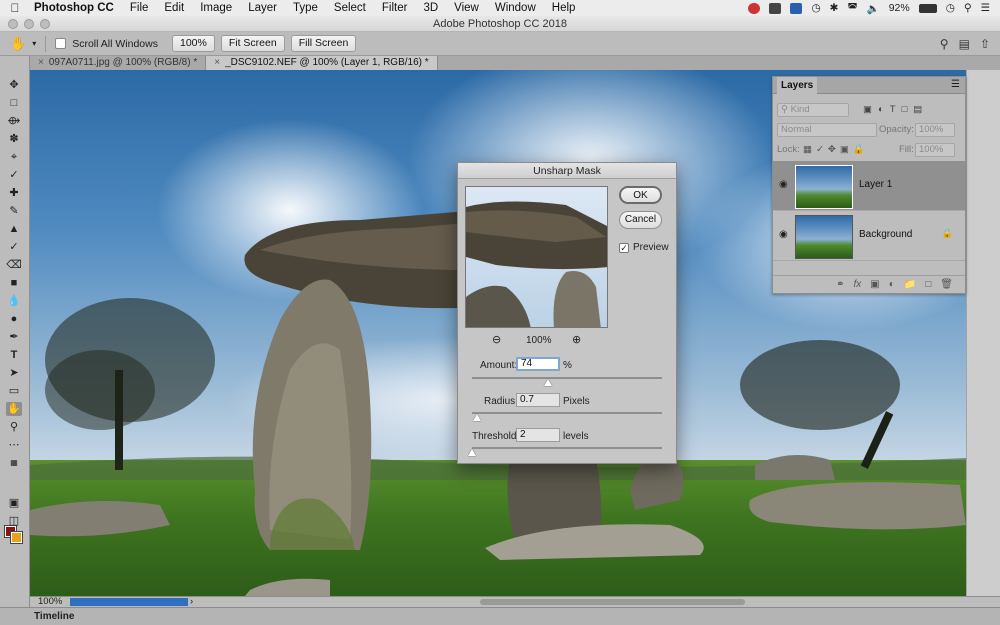 The width and height of the screenshot is (1000, 625). What do you see at coordinates (50, 602) in the screenshot?
I see `status-zoom-level: 100%` at bounding box center [50, 602].